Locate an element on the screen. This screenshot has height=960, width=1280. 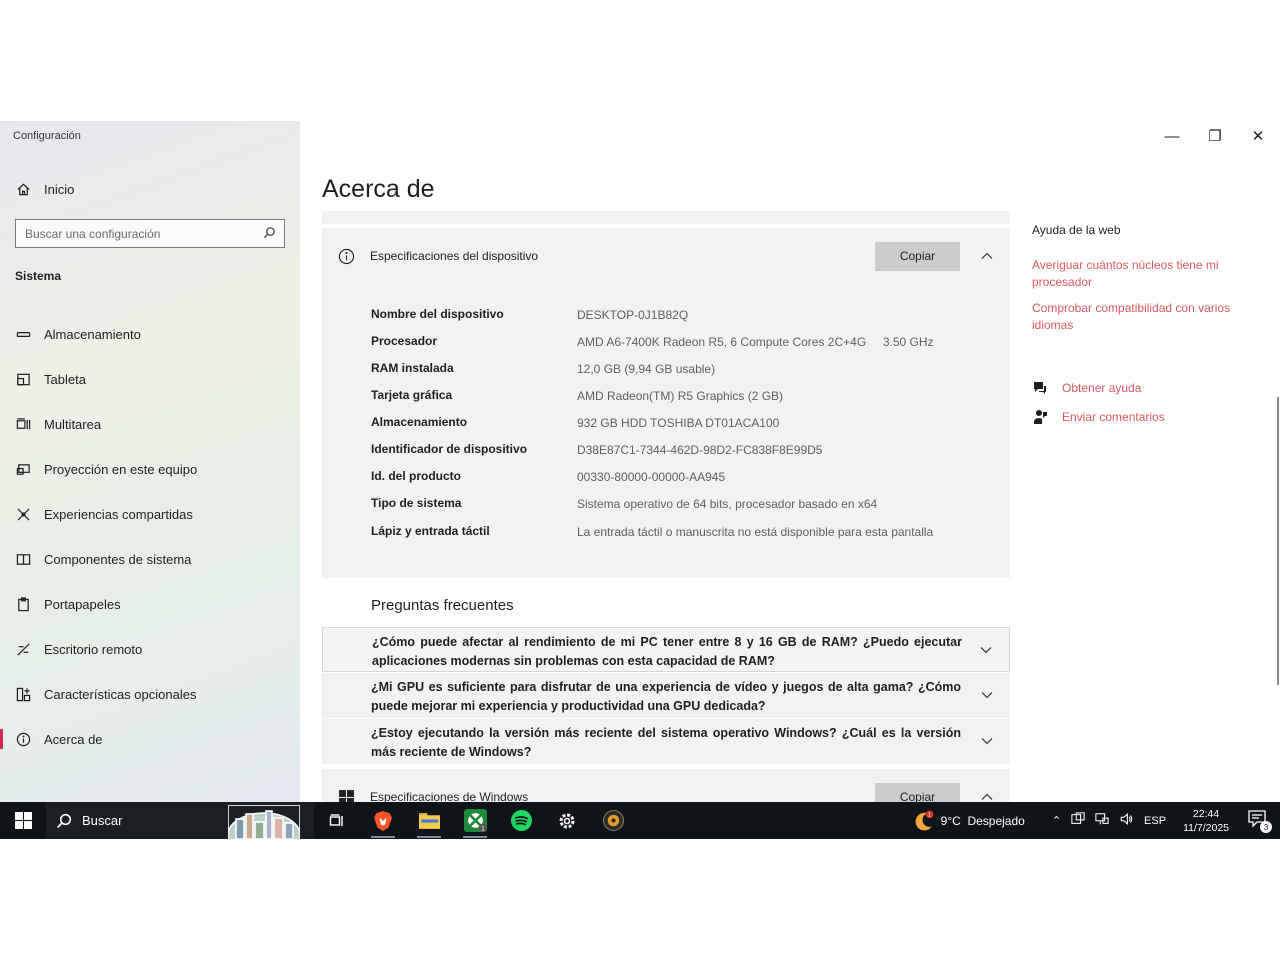
storage-icon is located at coordinates (22, 334).